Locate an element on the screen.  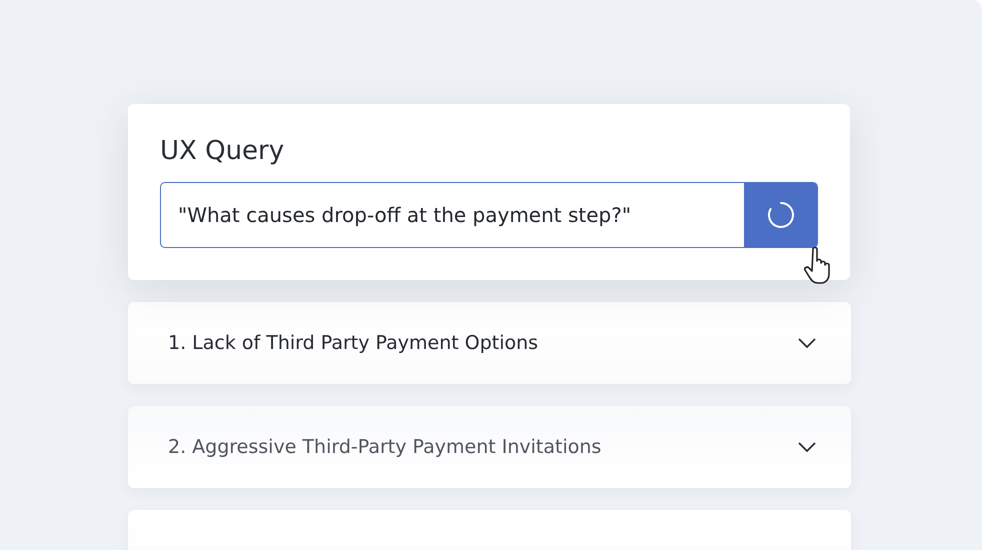
query-text: "What causes drop-off at the payment step?" is located at coordinates (404, 215).